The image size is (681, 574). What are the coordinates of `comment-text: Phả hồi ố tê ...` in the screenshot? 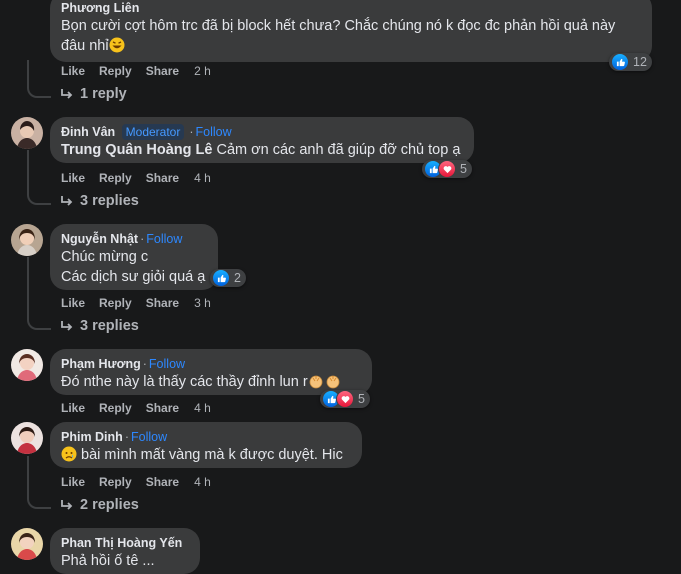 It's located at (108, 561).